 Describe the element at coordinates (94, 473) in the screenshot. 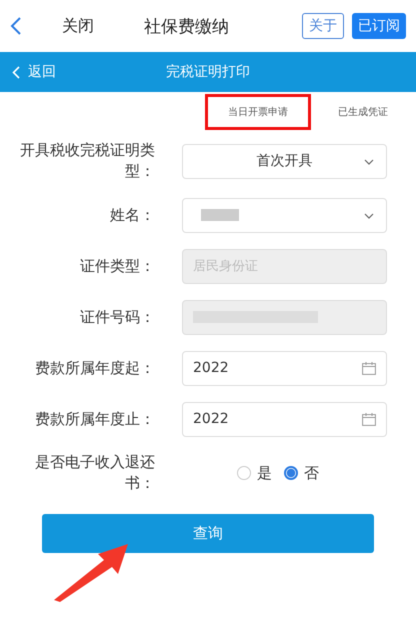

I see `field-label: 是否电子收入退还书：` at that location.